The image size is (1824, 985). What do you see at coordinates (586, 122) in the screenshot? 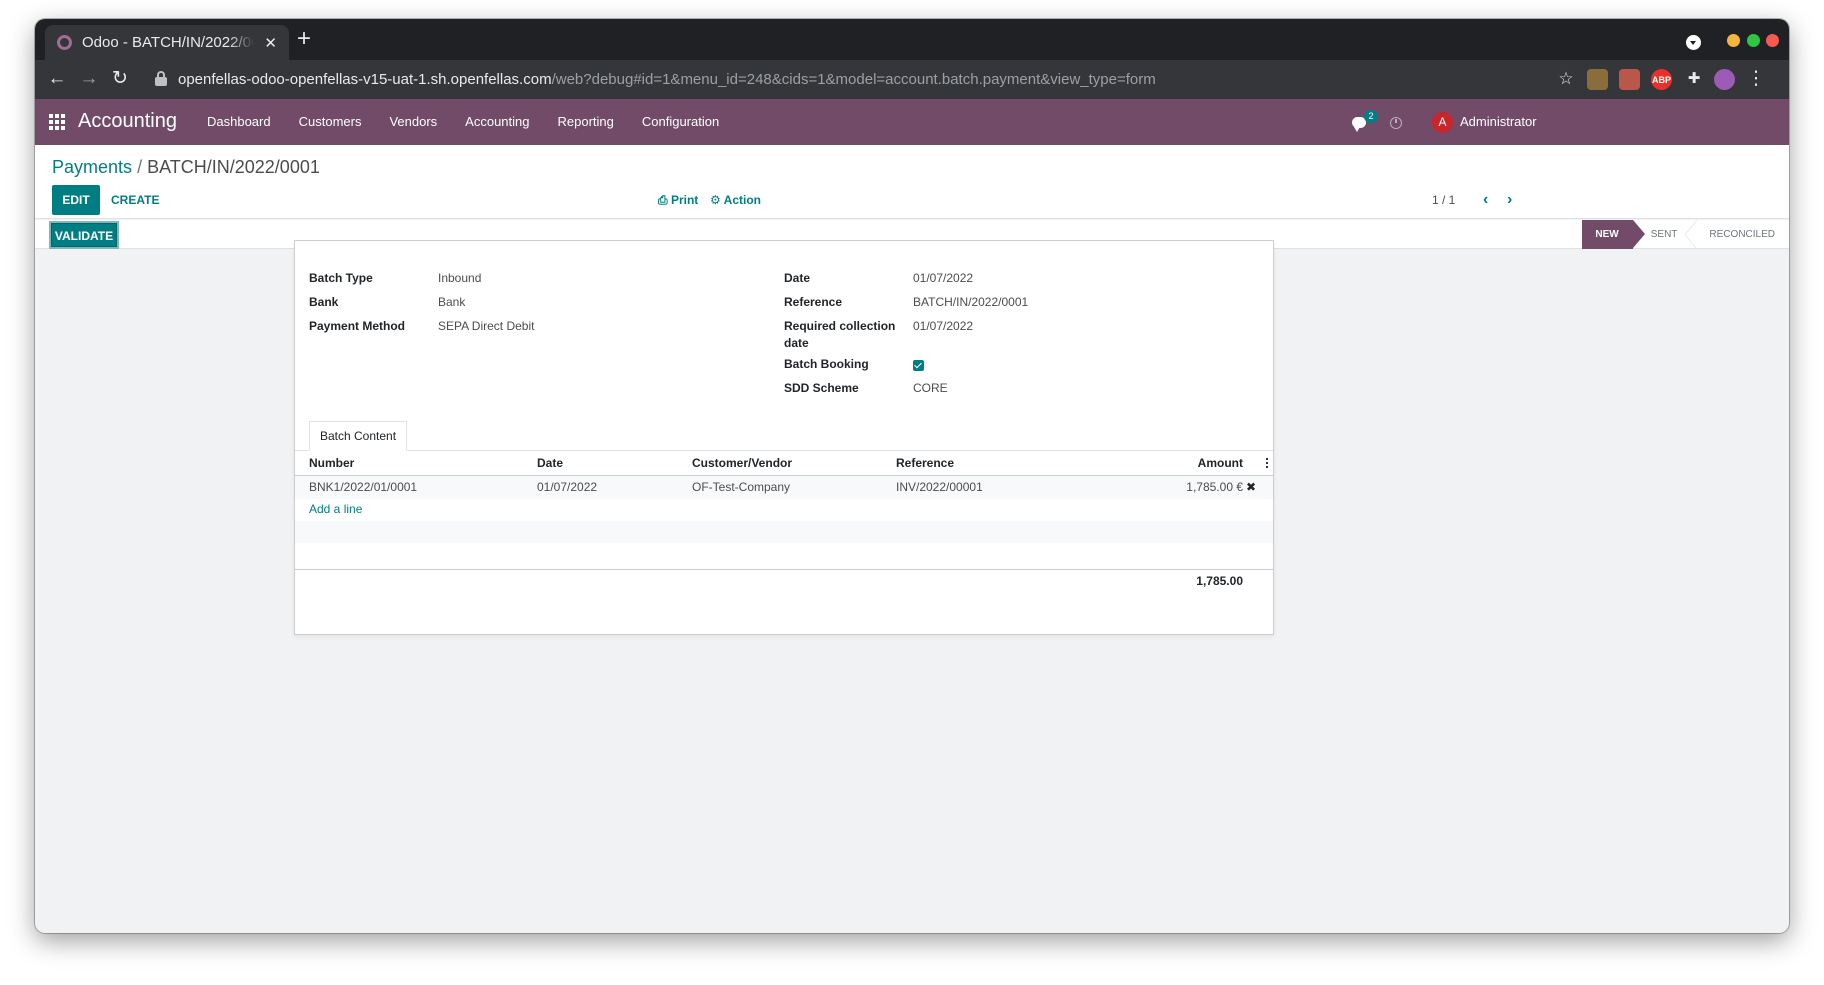
I see `menu-item-reporting: Reporting` at bounding box center [586, 122].